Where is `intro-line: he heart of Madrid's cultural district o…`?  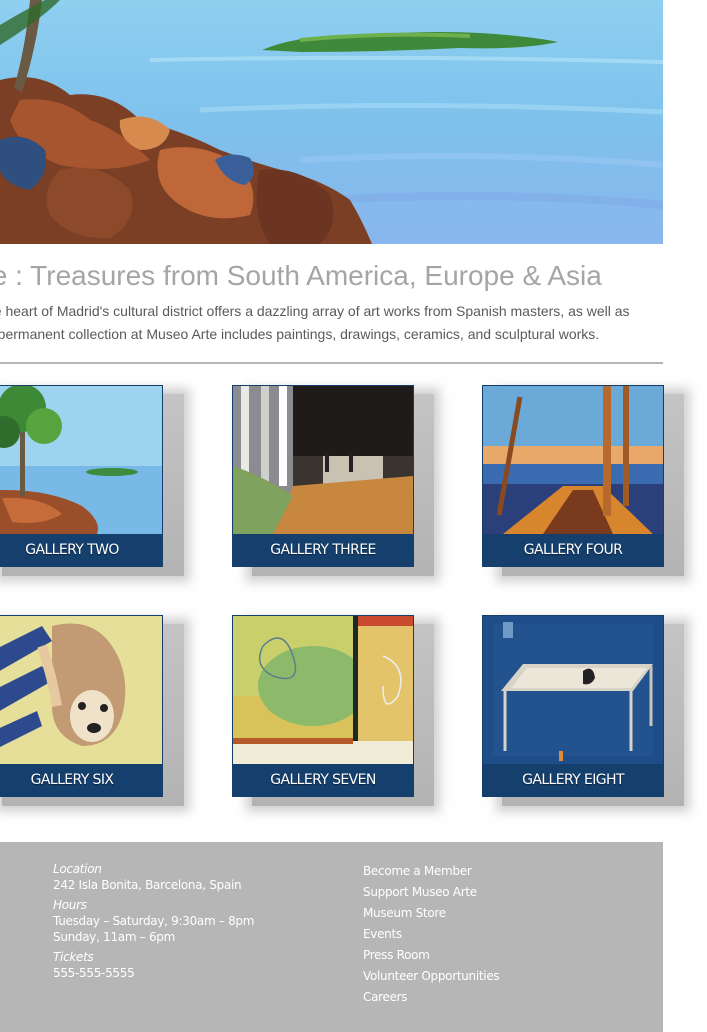
intro-line: he heart of Madrid's cultural district o… is located at coordinates (315, 311).